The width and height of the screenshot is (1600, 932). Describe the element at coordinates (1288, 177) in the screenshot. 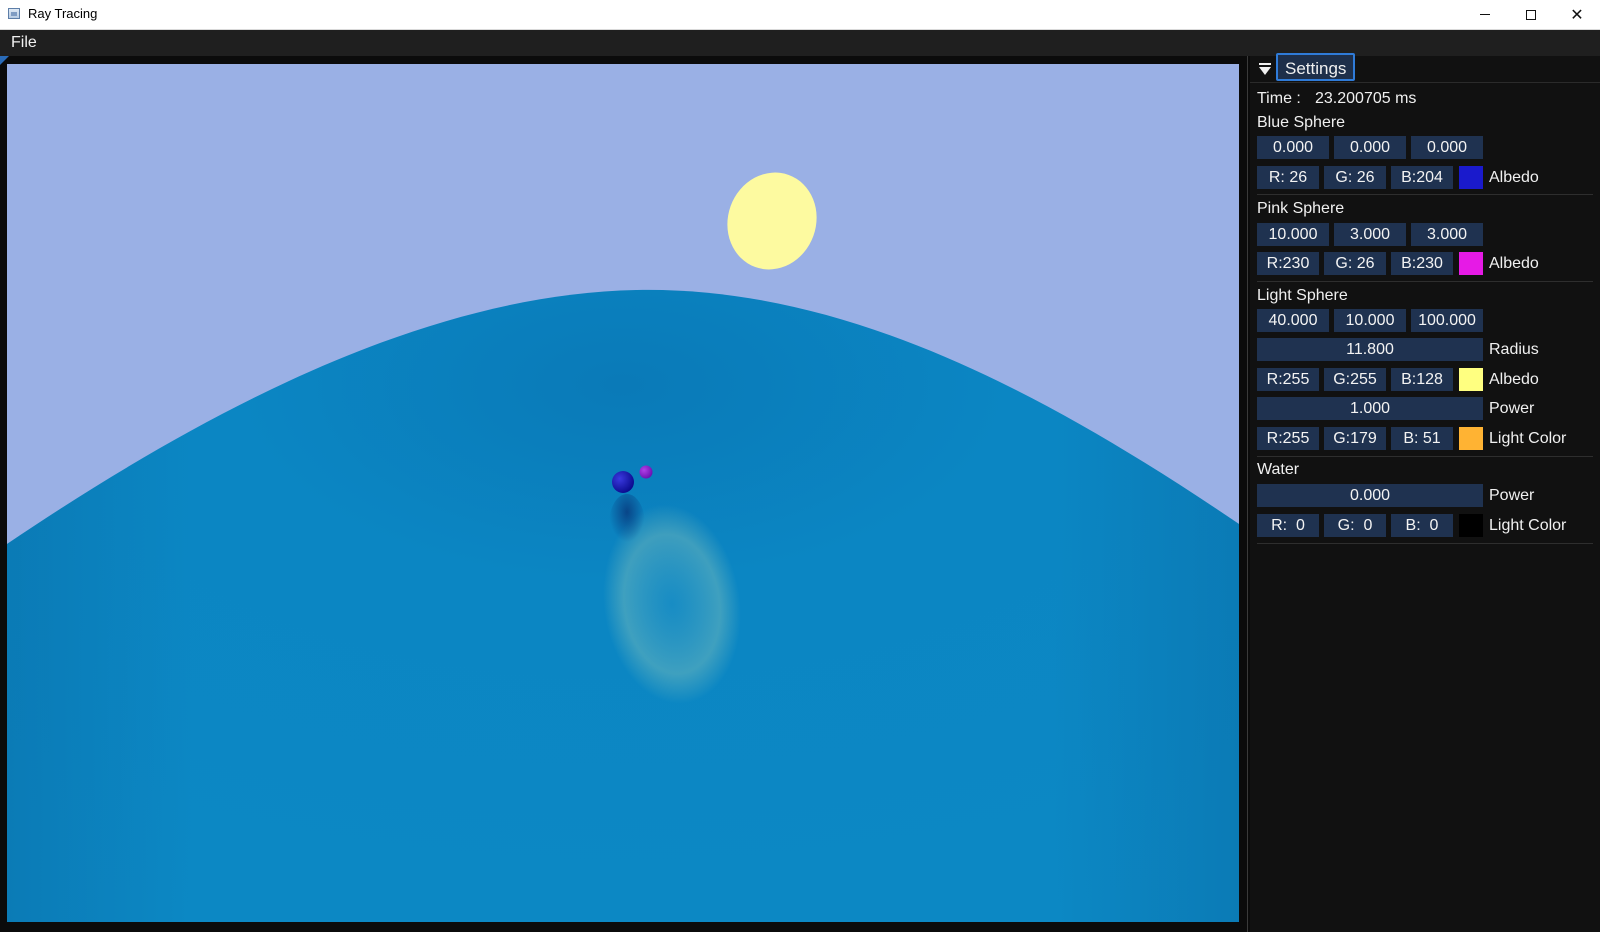

I see `blue-sphere-albedo-r: R: 26` at that location.